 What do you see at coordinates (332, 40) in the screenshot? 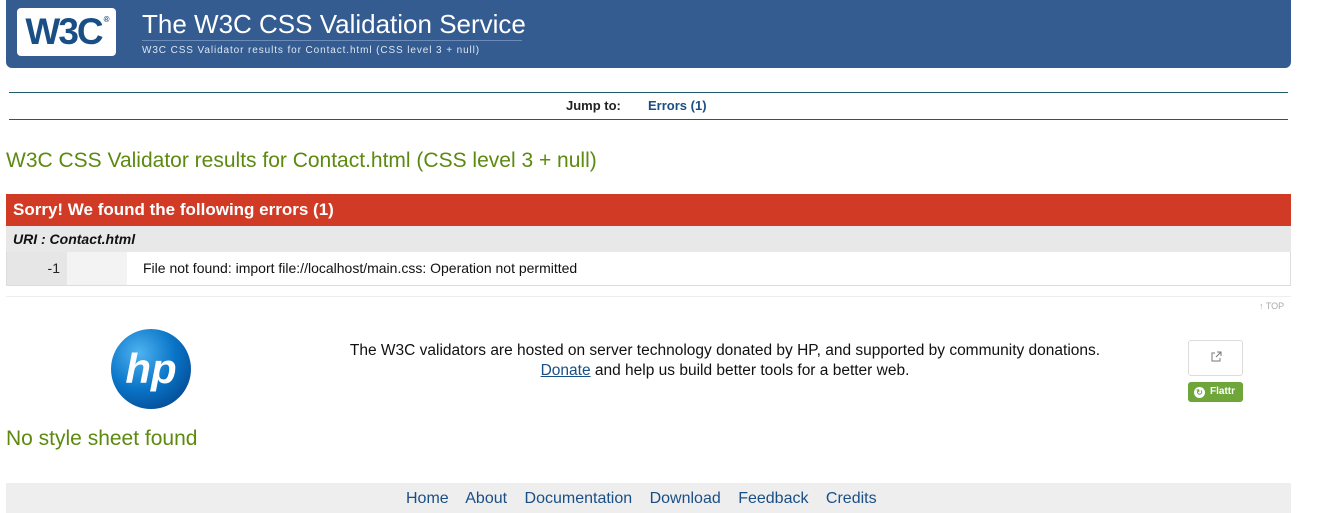
I see `title-divider` at bounding box center [332, 40].